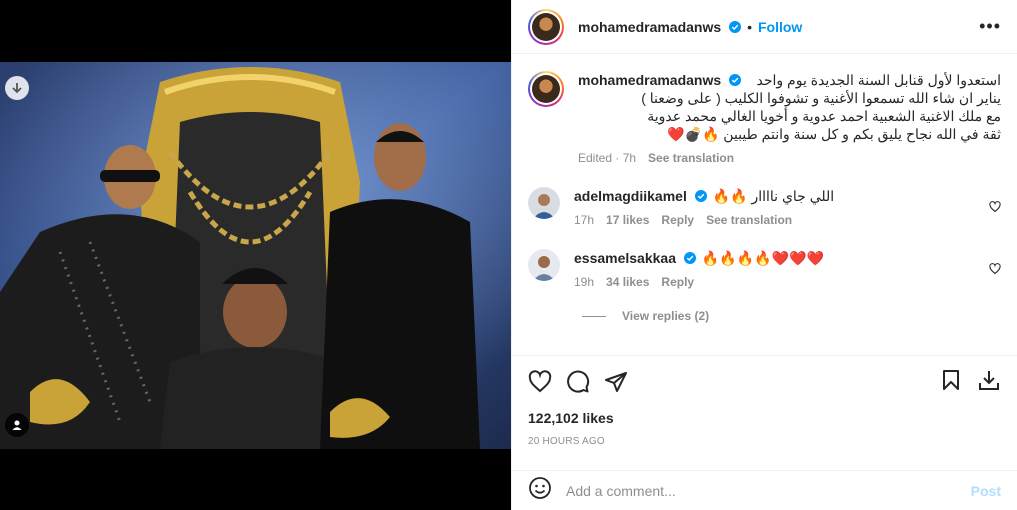 The image size is (1017, 510). I want to click on emoji-smiley-icon, so click(540, 488).